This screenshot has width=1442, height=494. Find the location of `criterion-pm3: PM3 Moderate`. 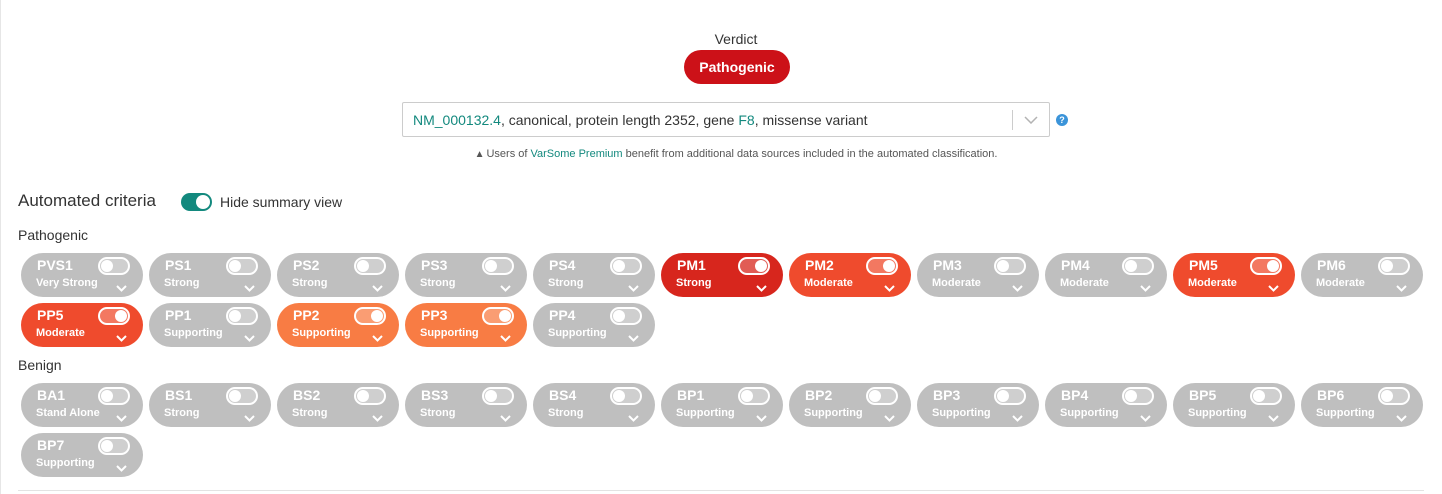

criterion-pm3: PM3 Moderate is located at coordinates (978, 275).